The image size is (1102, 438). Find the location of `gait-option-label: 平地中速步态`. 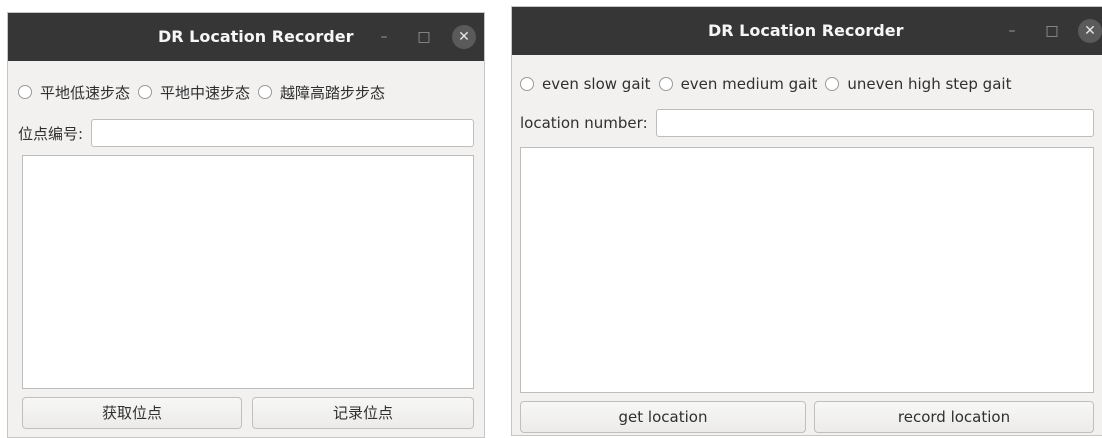

gait-option-label: 平地中速步态 is located at coordinates (205, 92).